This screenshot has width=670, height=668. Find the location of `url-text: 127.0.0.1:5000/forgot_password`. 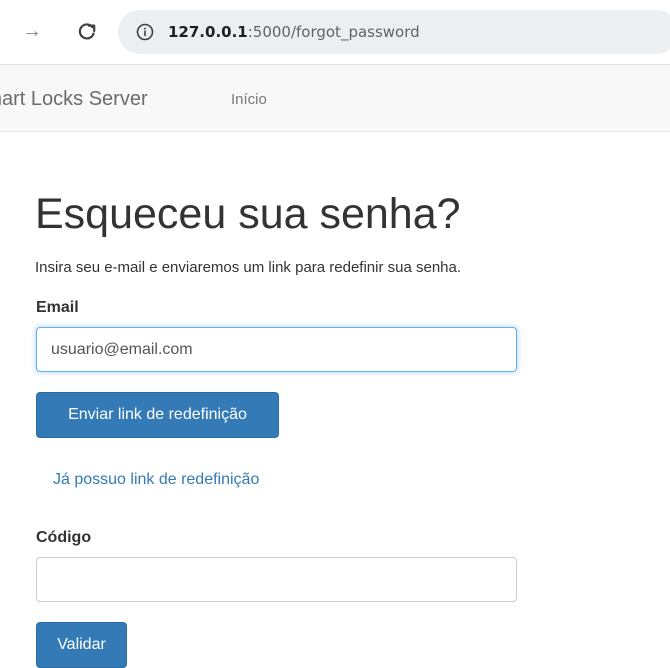

url-text: 127.0.0.1:5000/forgot_password is located at coordinates (294, 32).